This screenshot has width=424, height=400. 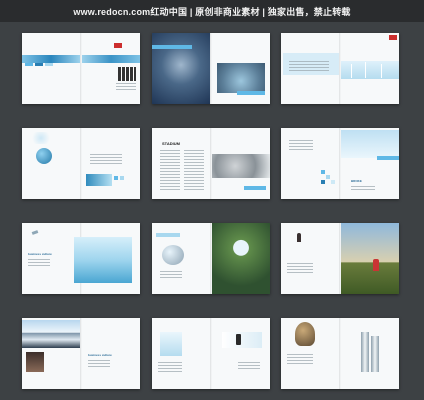 What do you see at coordinates (171, 344) in the screenshot?
I see `skyline-photo` at bounding box center [171, 344].